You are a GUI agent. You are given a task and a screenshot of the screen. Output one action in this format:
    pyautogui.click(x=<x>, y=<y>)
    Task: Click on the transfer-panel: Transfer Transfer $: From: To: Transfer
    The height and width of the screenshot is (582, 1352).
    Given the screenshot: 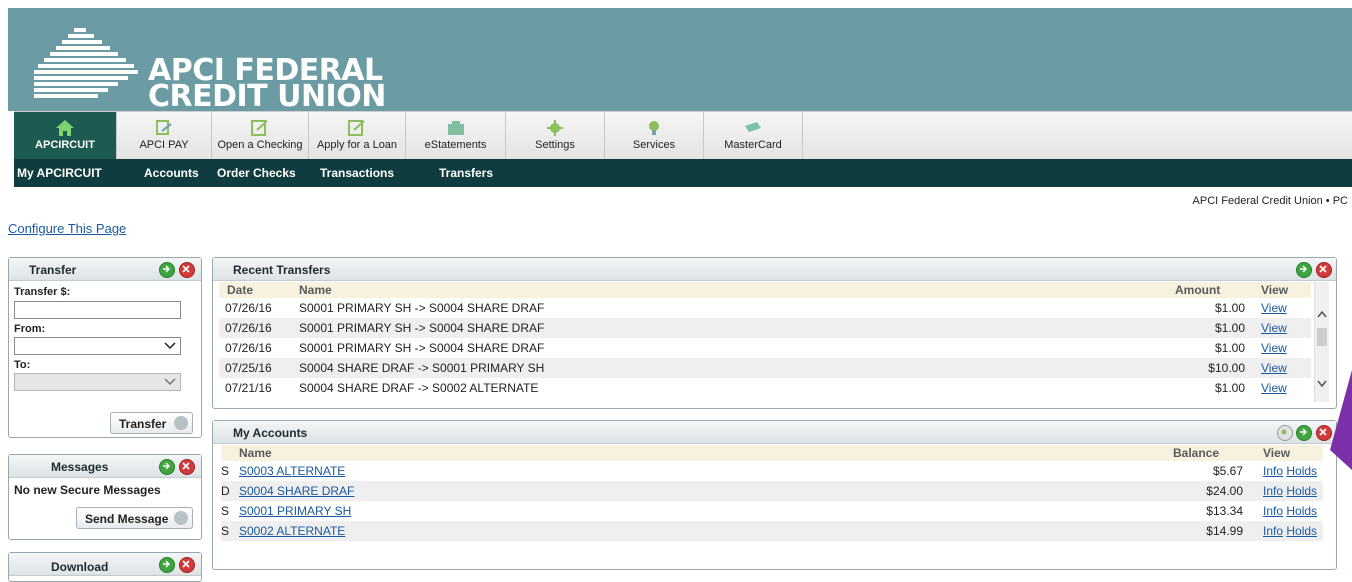 What is the action you would take?
    pyautogui.click(x=105, y=347)
    